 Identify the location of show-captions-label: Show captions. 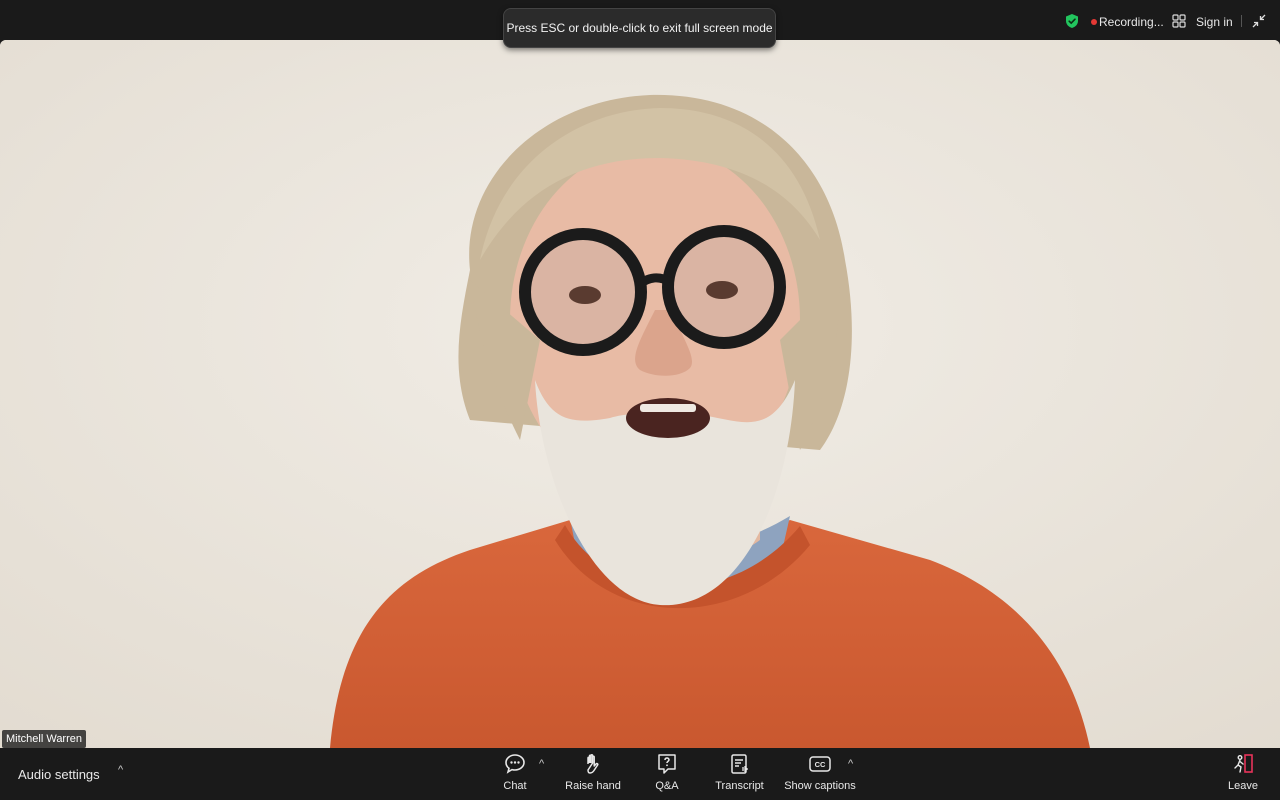
(820, 786).